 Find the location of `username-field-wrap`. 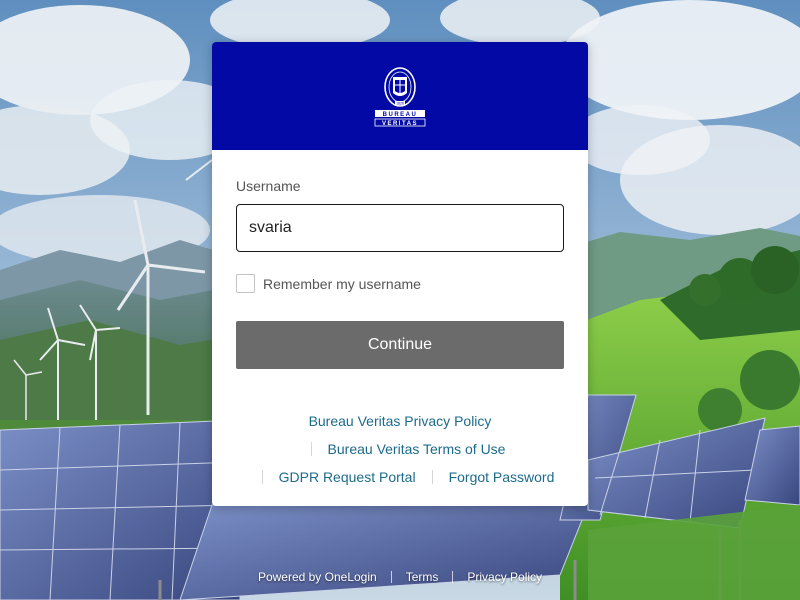

username-field-wrap is located at coordinates (400, 228).